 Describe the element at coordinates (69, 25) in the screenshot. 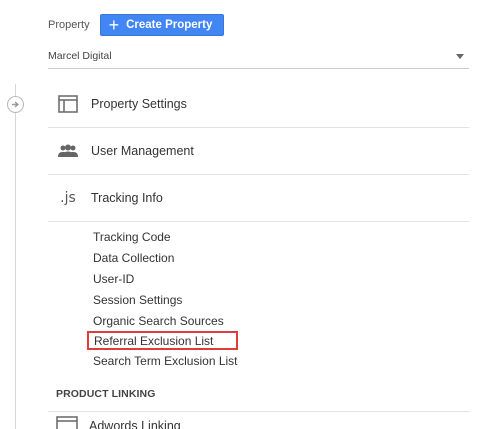

I see `property-label: Property` at that location.